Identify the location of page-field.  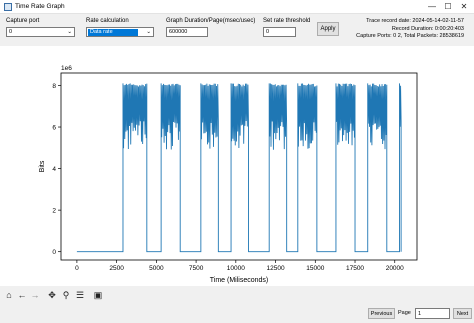
(432, 313).